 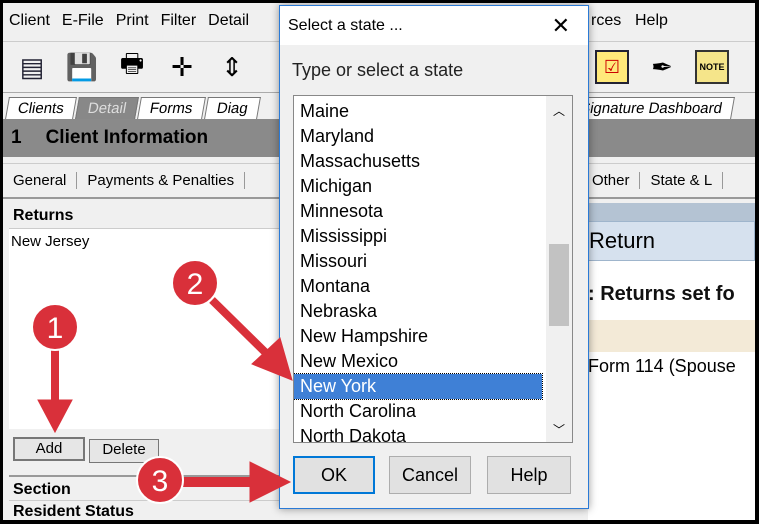 What do you see at coordinates (195, 284) in the screenshot?
I see `annotation-label-2: 2` at bounding box center [195, 284].